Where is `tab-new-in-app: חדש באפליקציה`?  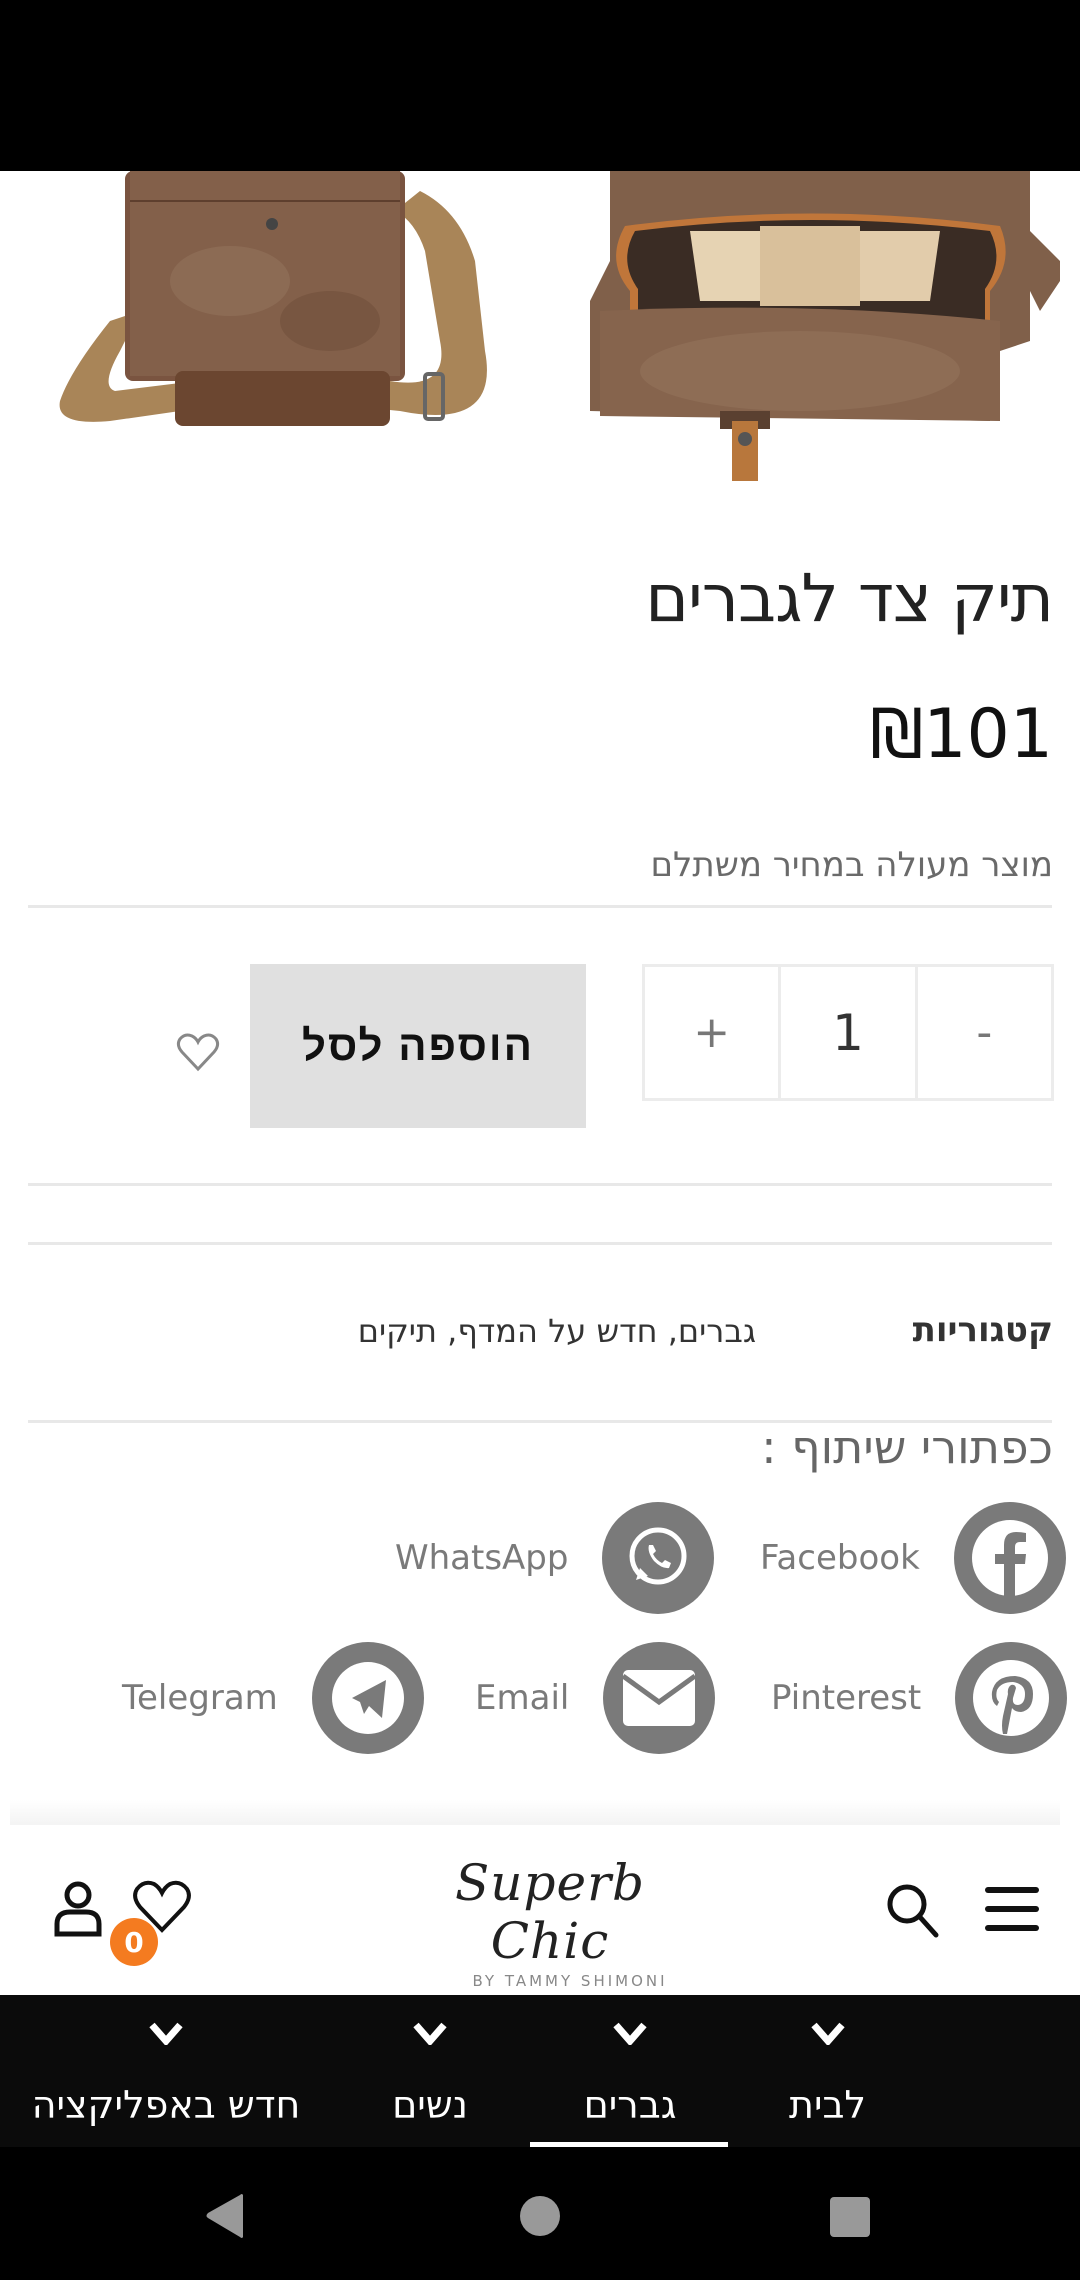
tab-new-in-app: חדש באפליקציה is located at coordinates (166, 2071).